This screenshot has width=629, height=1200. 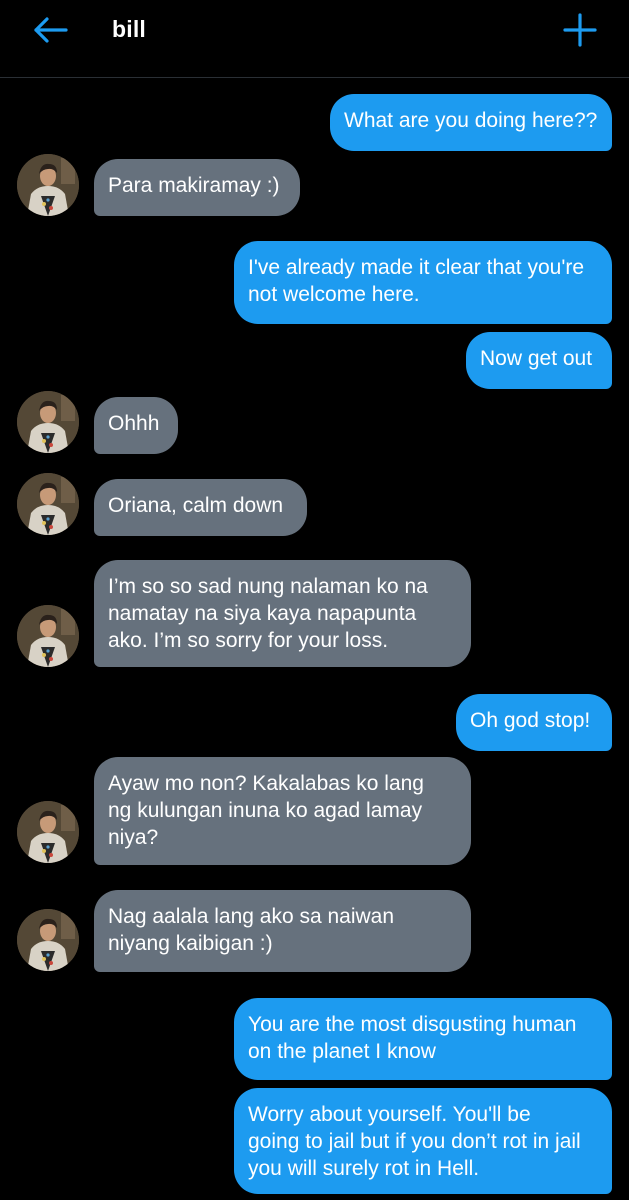 I want to click on received-message: Ohhh, so click(x=136, y=425).